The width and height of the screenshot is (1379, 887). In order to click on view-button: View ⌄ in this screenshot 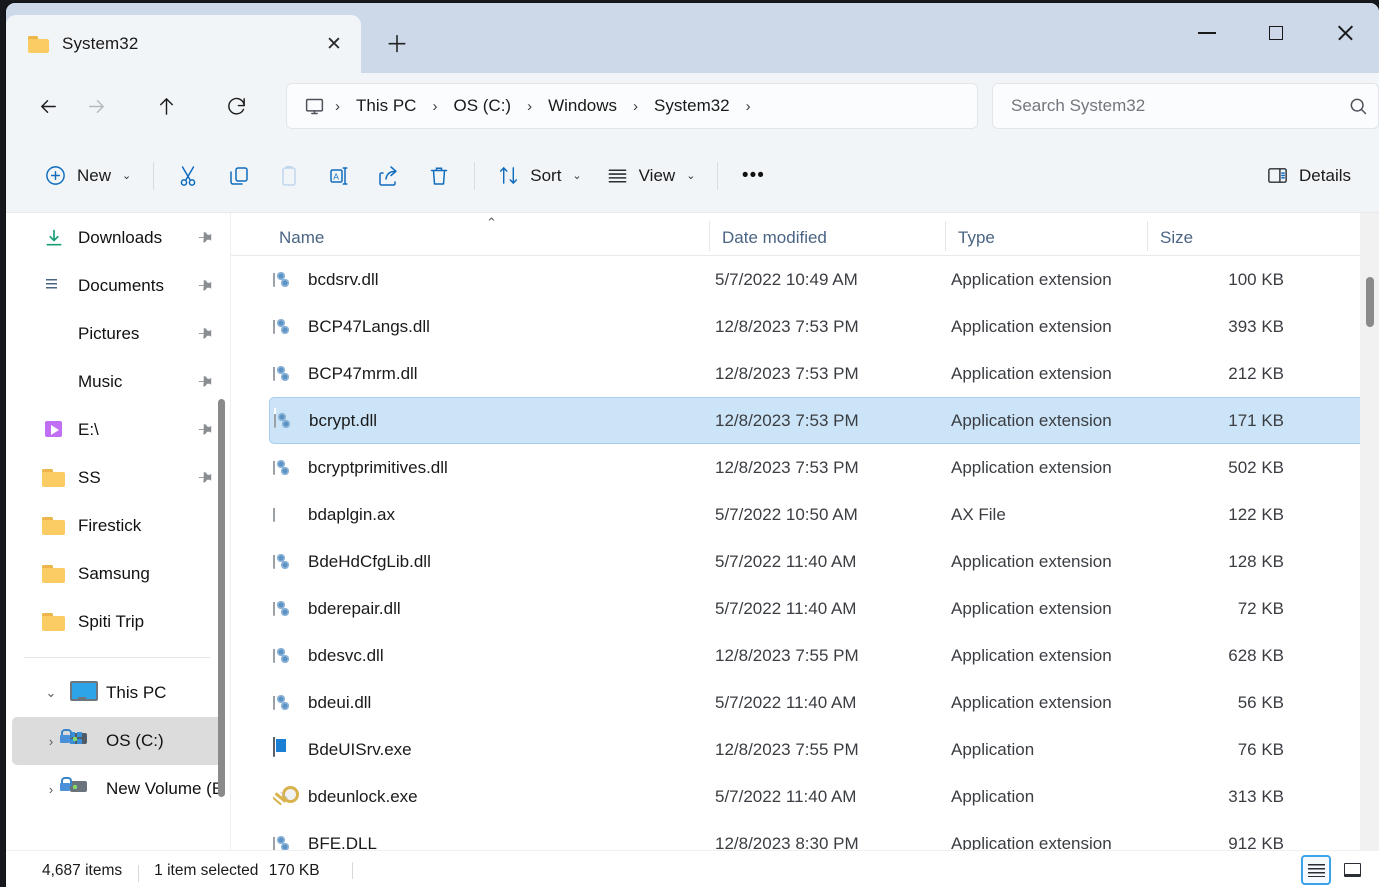, I will do `click(651, 176)`.